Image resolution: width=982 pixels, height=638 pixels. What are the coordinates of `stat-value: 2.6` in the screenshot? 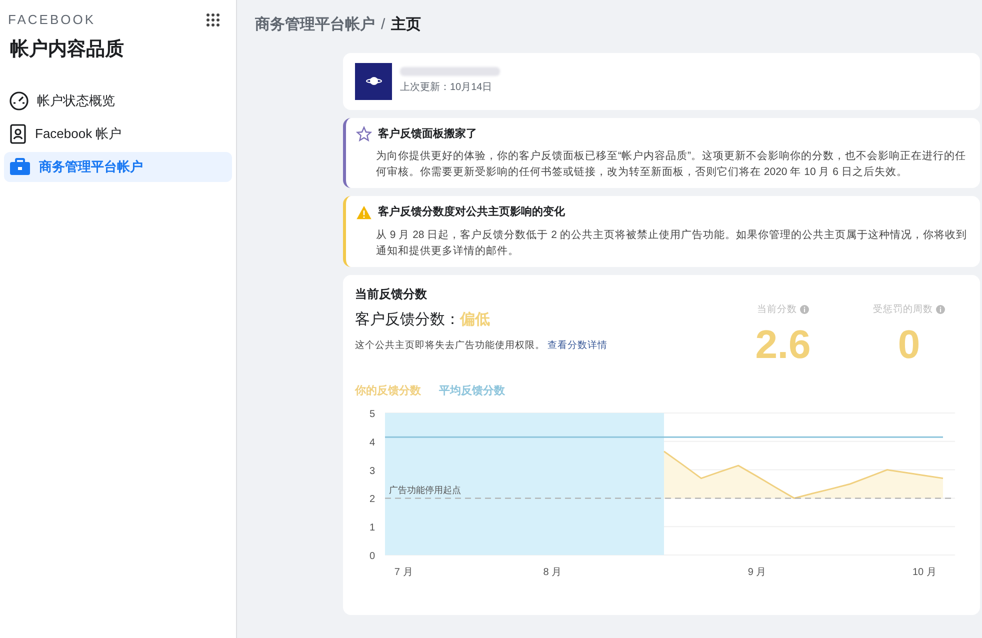 It's located at (783, 345).